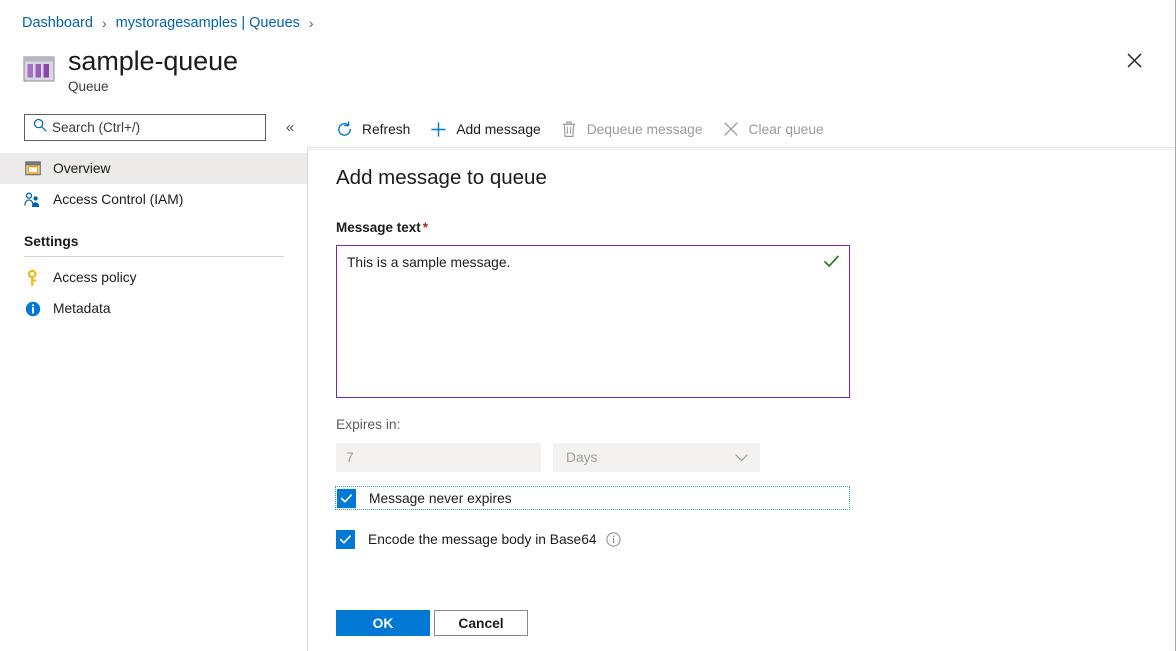 The image size is (1176, 651). Describe the element at coordinates (593, 321) in the screenshot. I see `message-text-input: This is a sample message.` at that location.